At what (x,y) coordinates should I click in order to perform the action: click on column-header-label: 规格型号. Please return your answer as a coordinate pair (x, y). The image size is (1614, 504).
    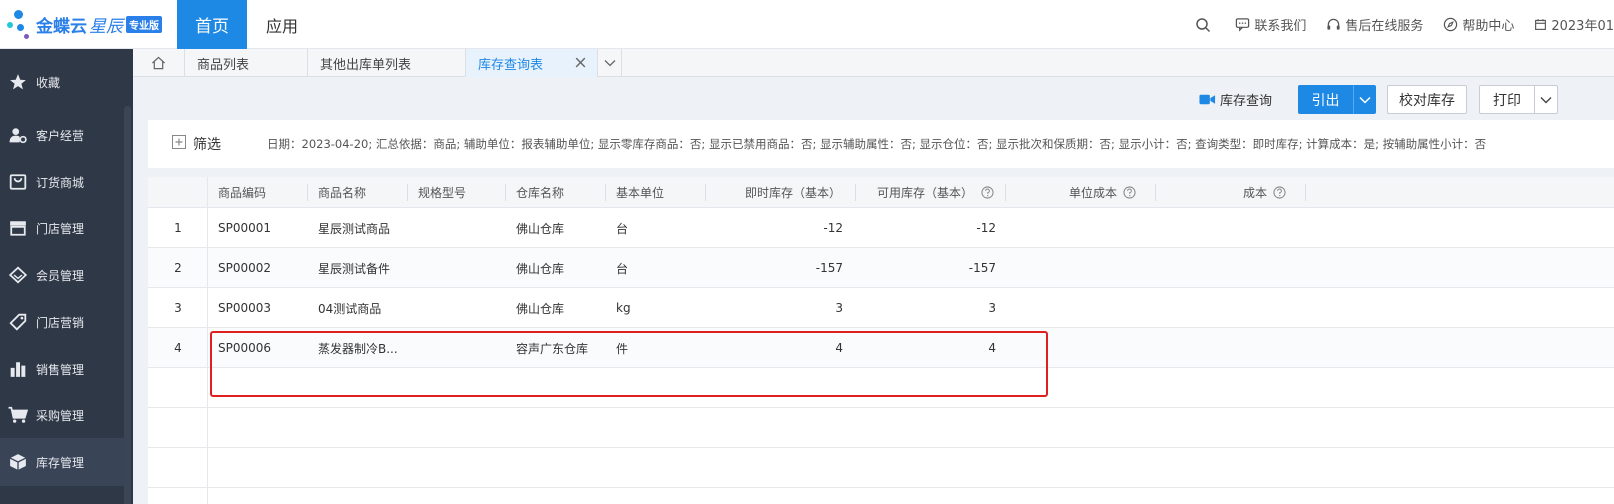
    Looking at the image, I should click on (442, 193).